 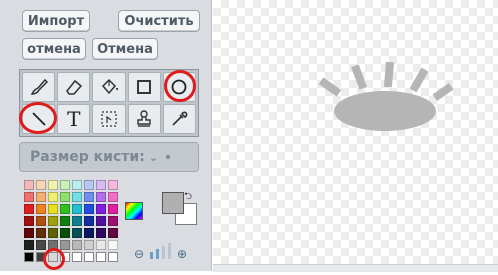 I want to click on select-icon, so click(x=109, y=119).